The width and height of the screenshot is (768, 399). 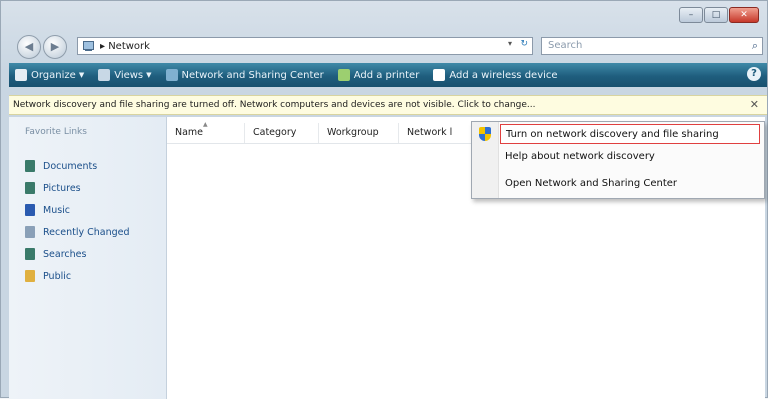 What do you see at coordinates (359, 133) in the screenshot?
I see `column-workgroup: Workgroup` at bounding box center [359, 133].